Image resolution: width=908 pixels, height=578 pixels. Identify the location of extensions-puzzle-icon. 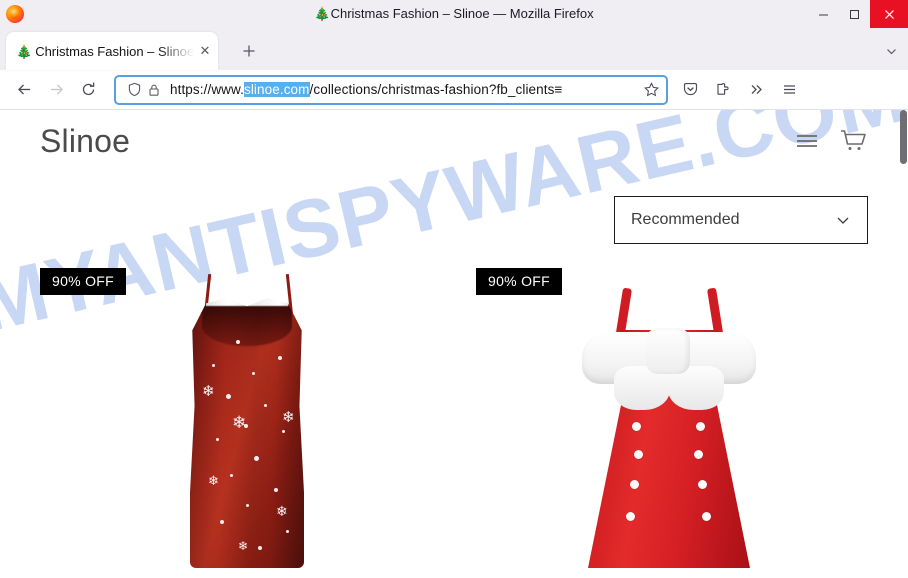
(723, 90).